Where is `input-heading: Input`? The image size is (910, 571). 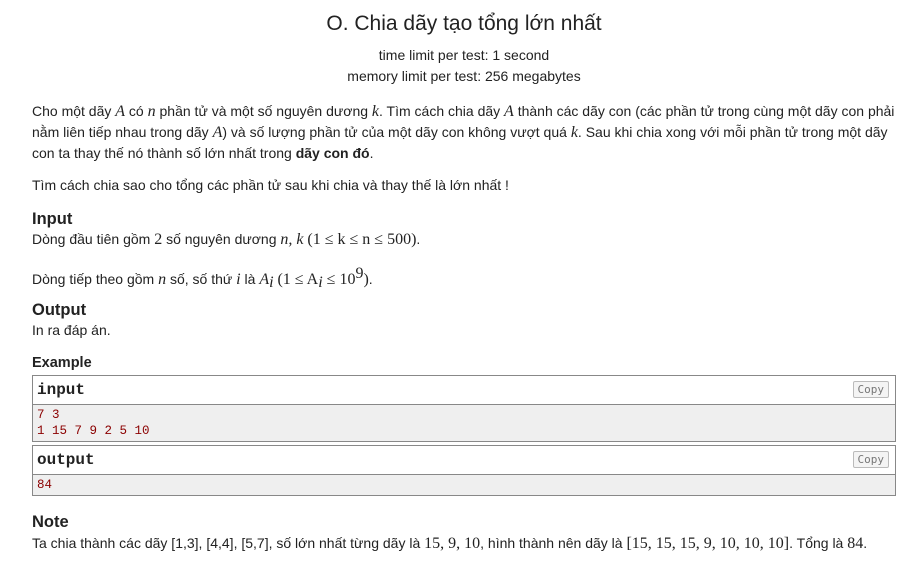
input-heading: Input is located at coordinates (52, 219).